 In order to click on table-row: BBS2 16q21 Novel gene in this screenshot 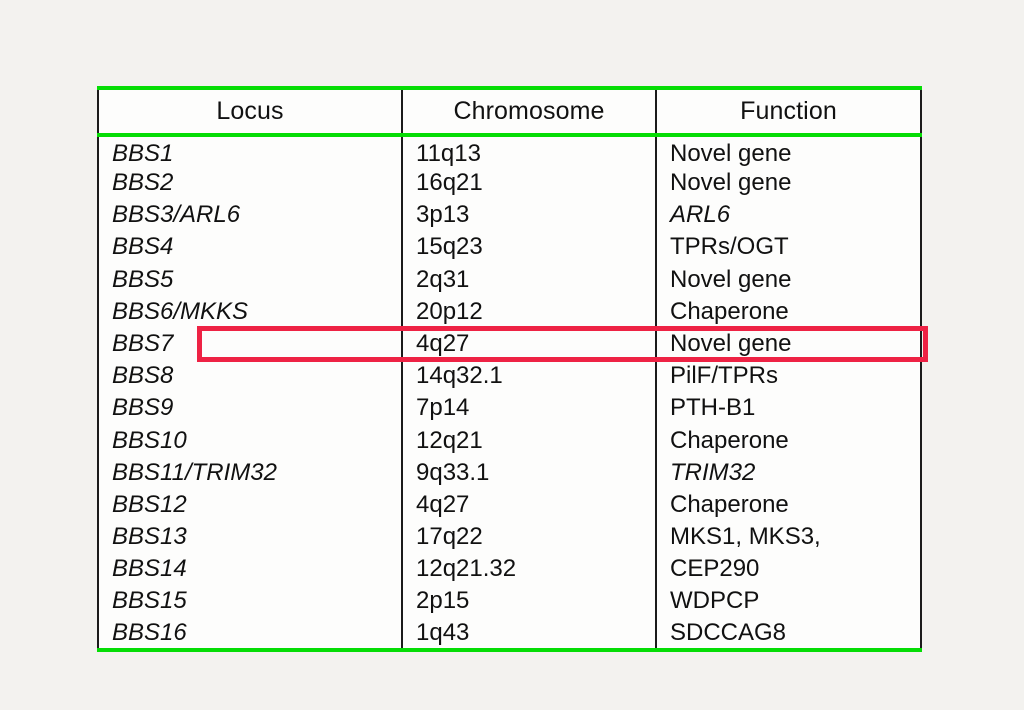, I will do `click(509, 183)`.